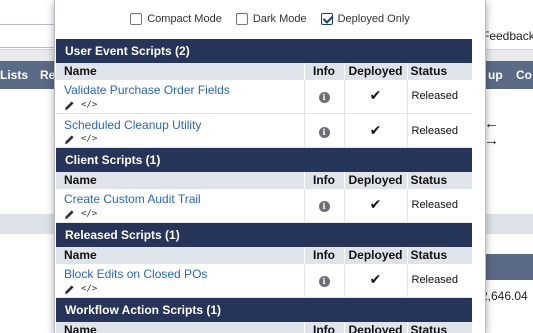  Describe the element at coordinates (180, 125) in the screenshot. I see `script-link: Scheduled Cleanup Utility` at that location.